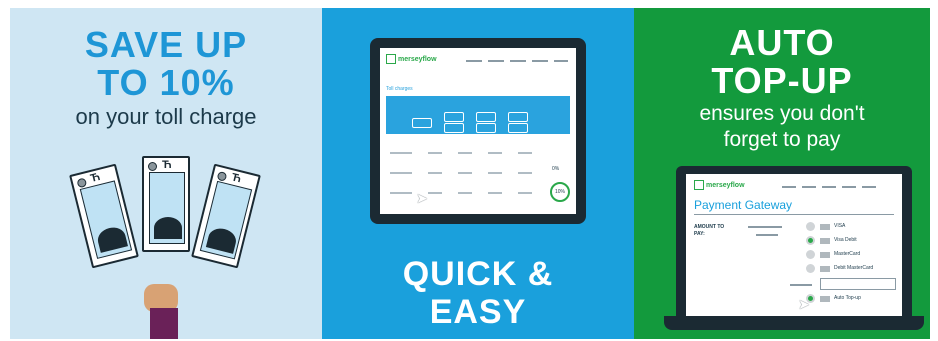 The image size is (938, 341). I want to click on divider, so click(794, 214).